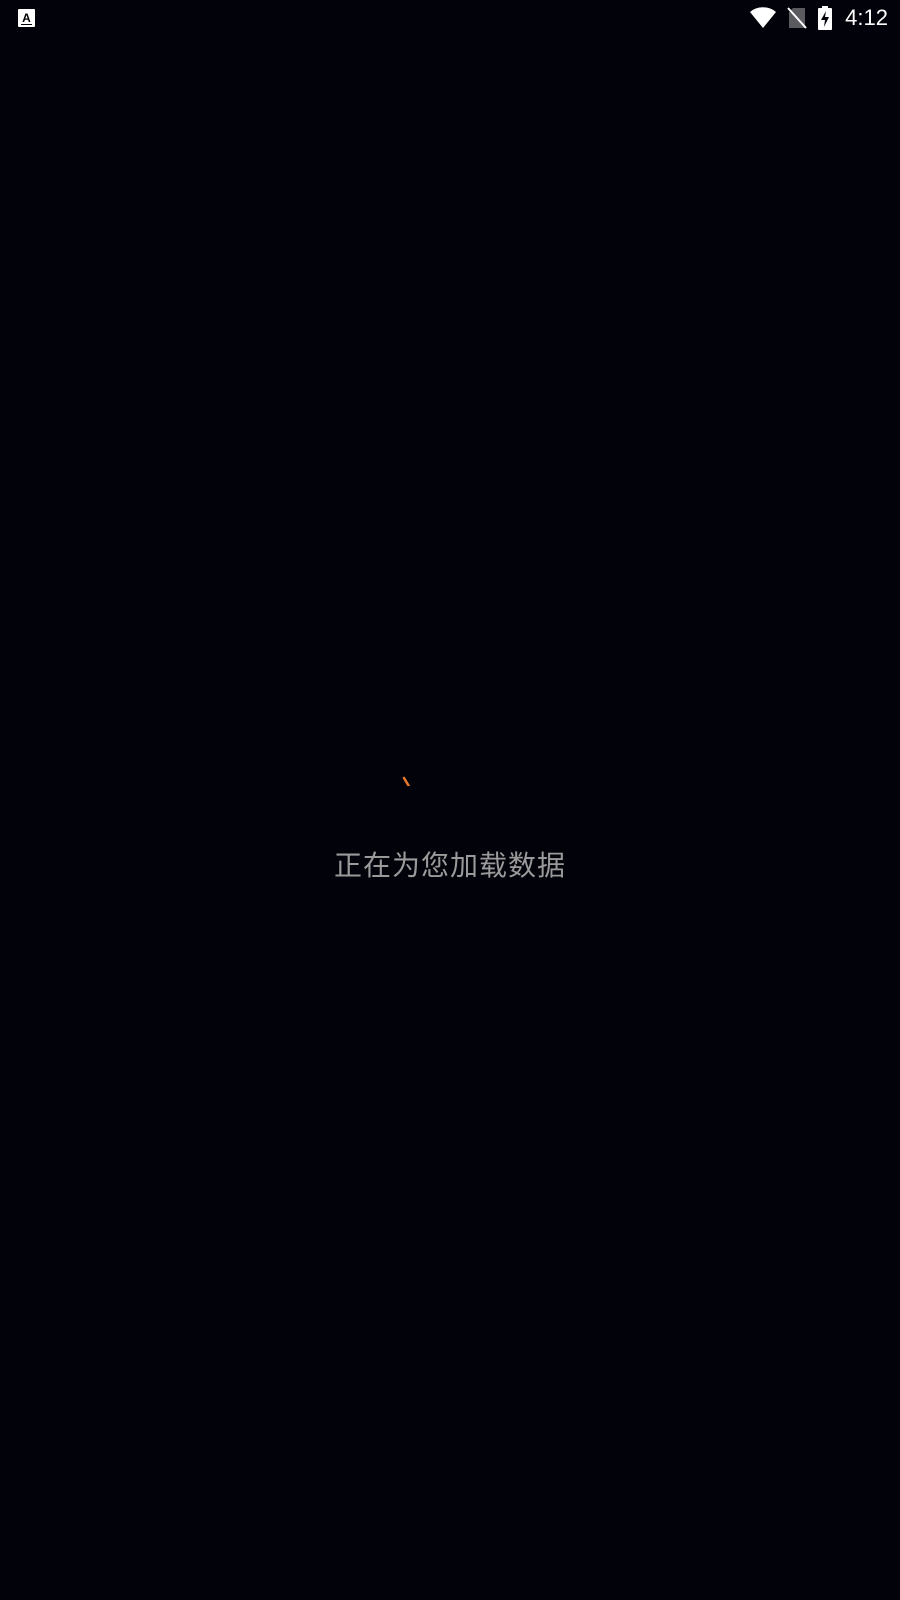 Image resolution: width=900 pixels, height=1600 pixels. What do you see at coordinates (406, 781) in the screenshot?
I see `loading-spinner-icon` at bounding box center [406, 781].